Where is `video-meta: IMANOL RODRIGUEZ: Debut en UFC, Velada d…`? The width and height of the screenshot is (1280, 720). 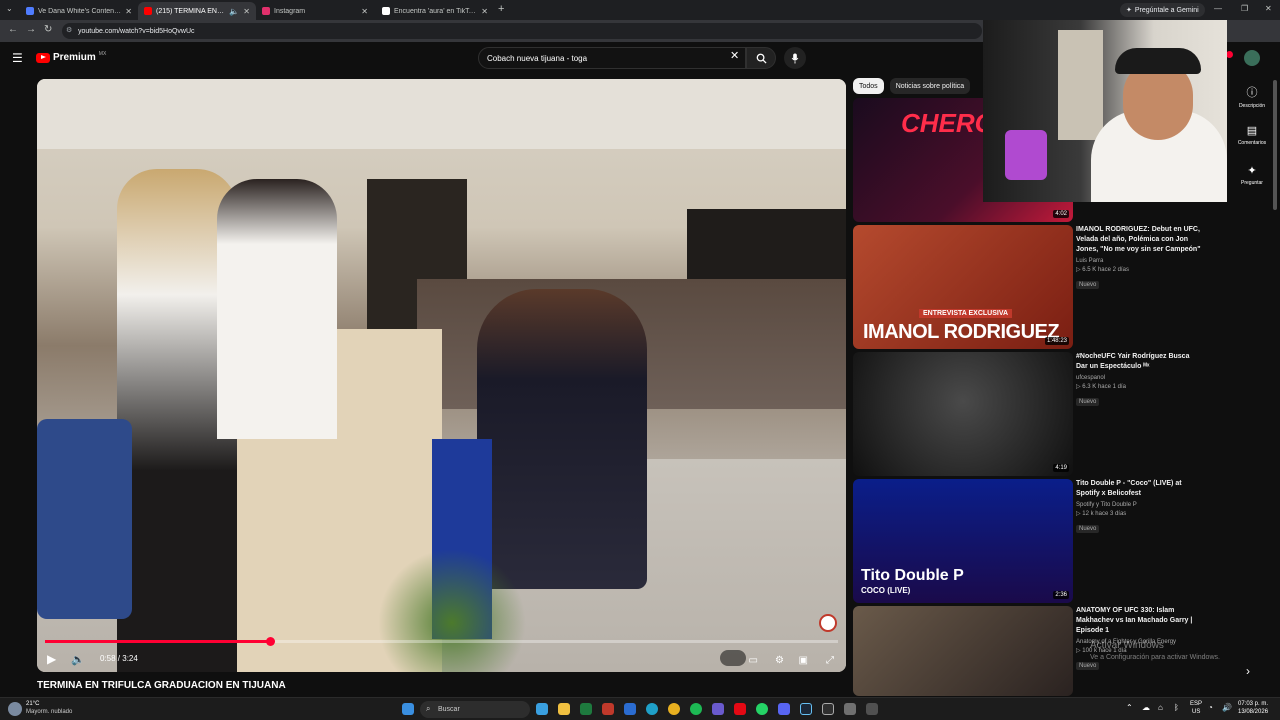
video-meta: IMANOL RODRIGUEZ: Debut en UFC, Velada d… is located at coordinates (1138, 258).